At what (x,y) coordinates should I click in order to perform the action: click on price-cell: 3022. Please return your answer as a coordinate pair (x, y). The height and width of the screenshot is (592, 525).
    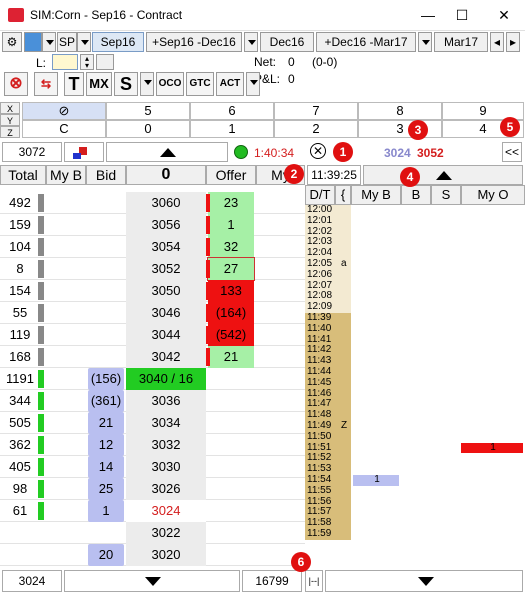
    Looking at the image, I should click on (166, 533).